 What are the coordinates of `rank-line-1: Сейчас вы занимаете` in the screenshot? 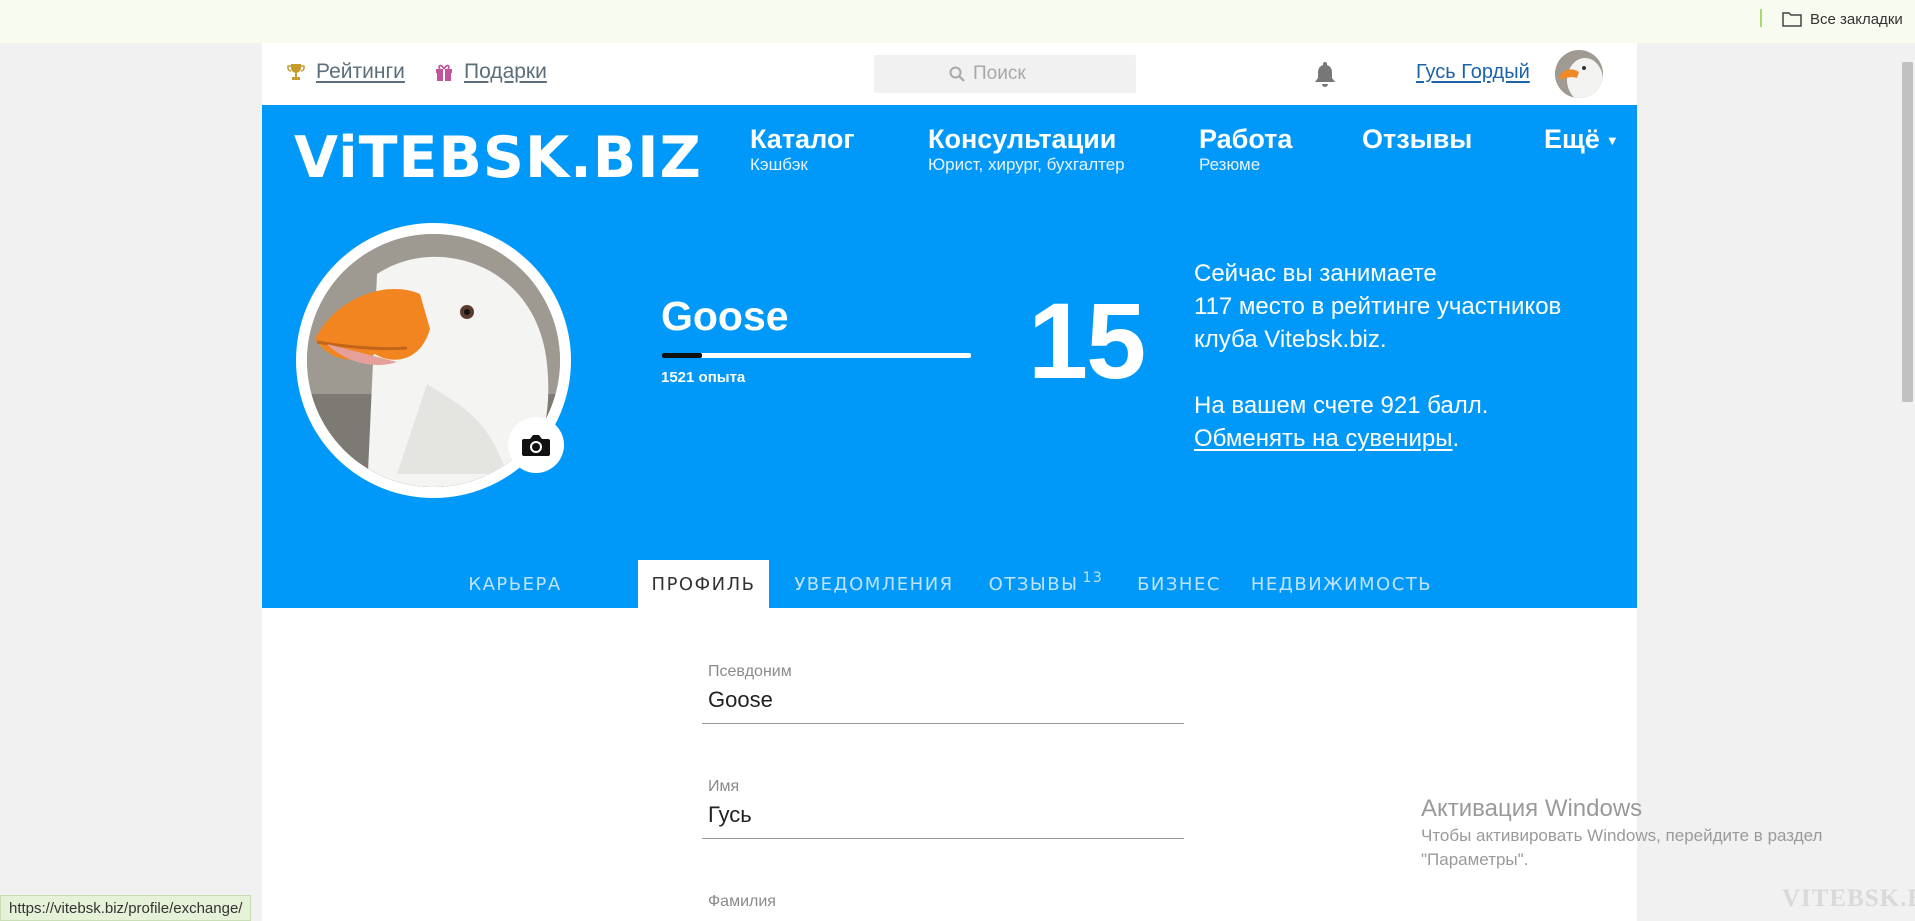 It's located at (1315, 273).